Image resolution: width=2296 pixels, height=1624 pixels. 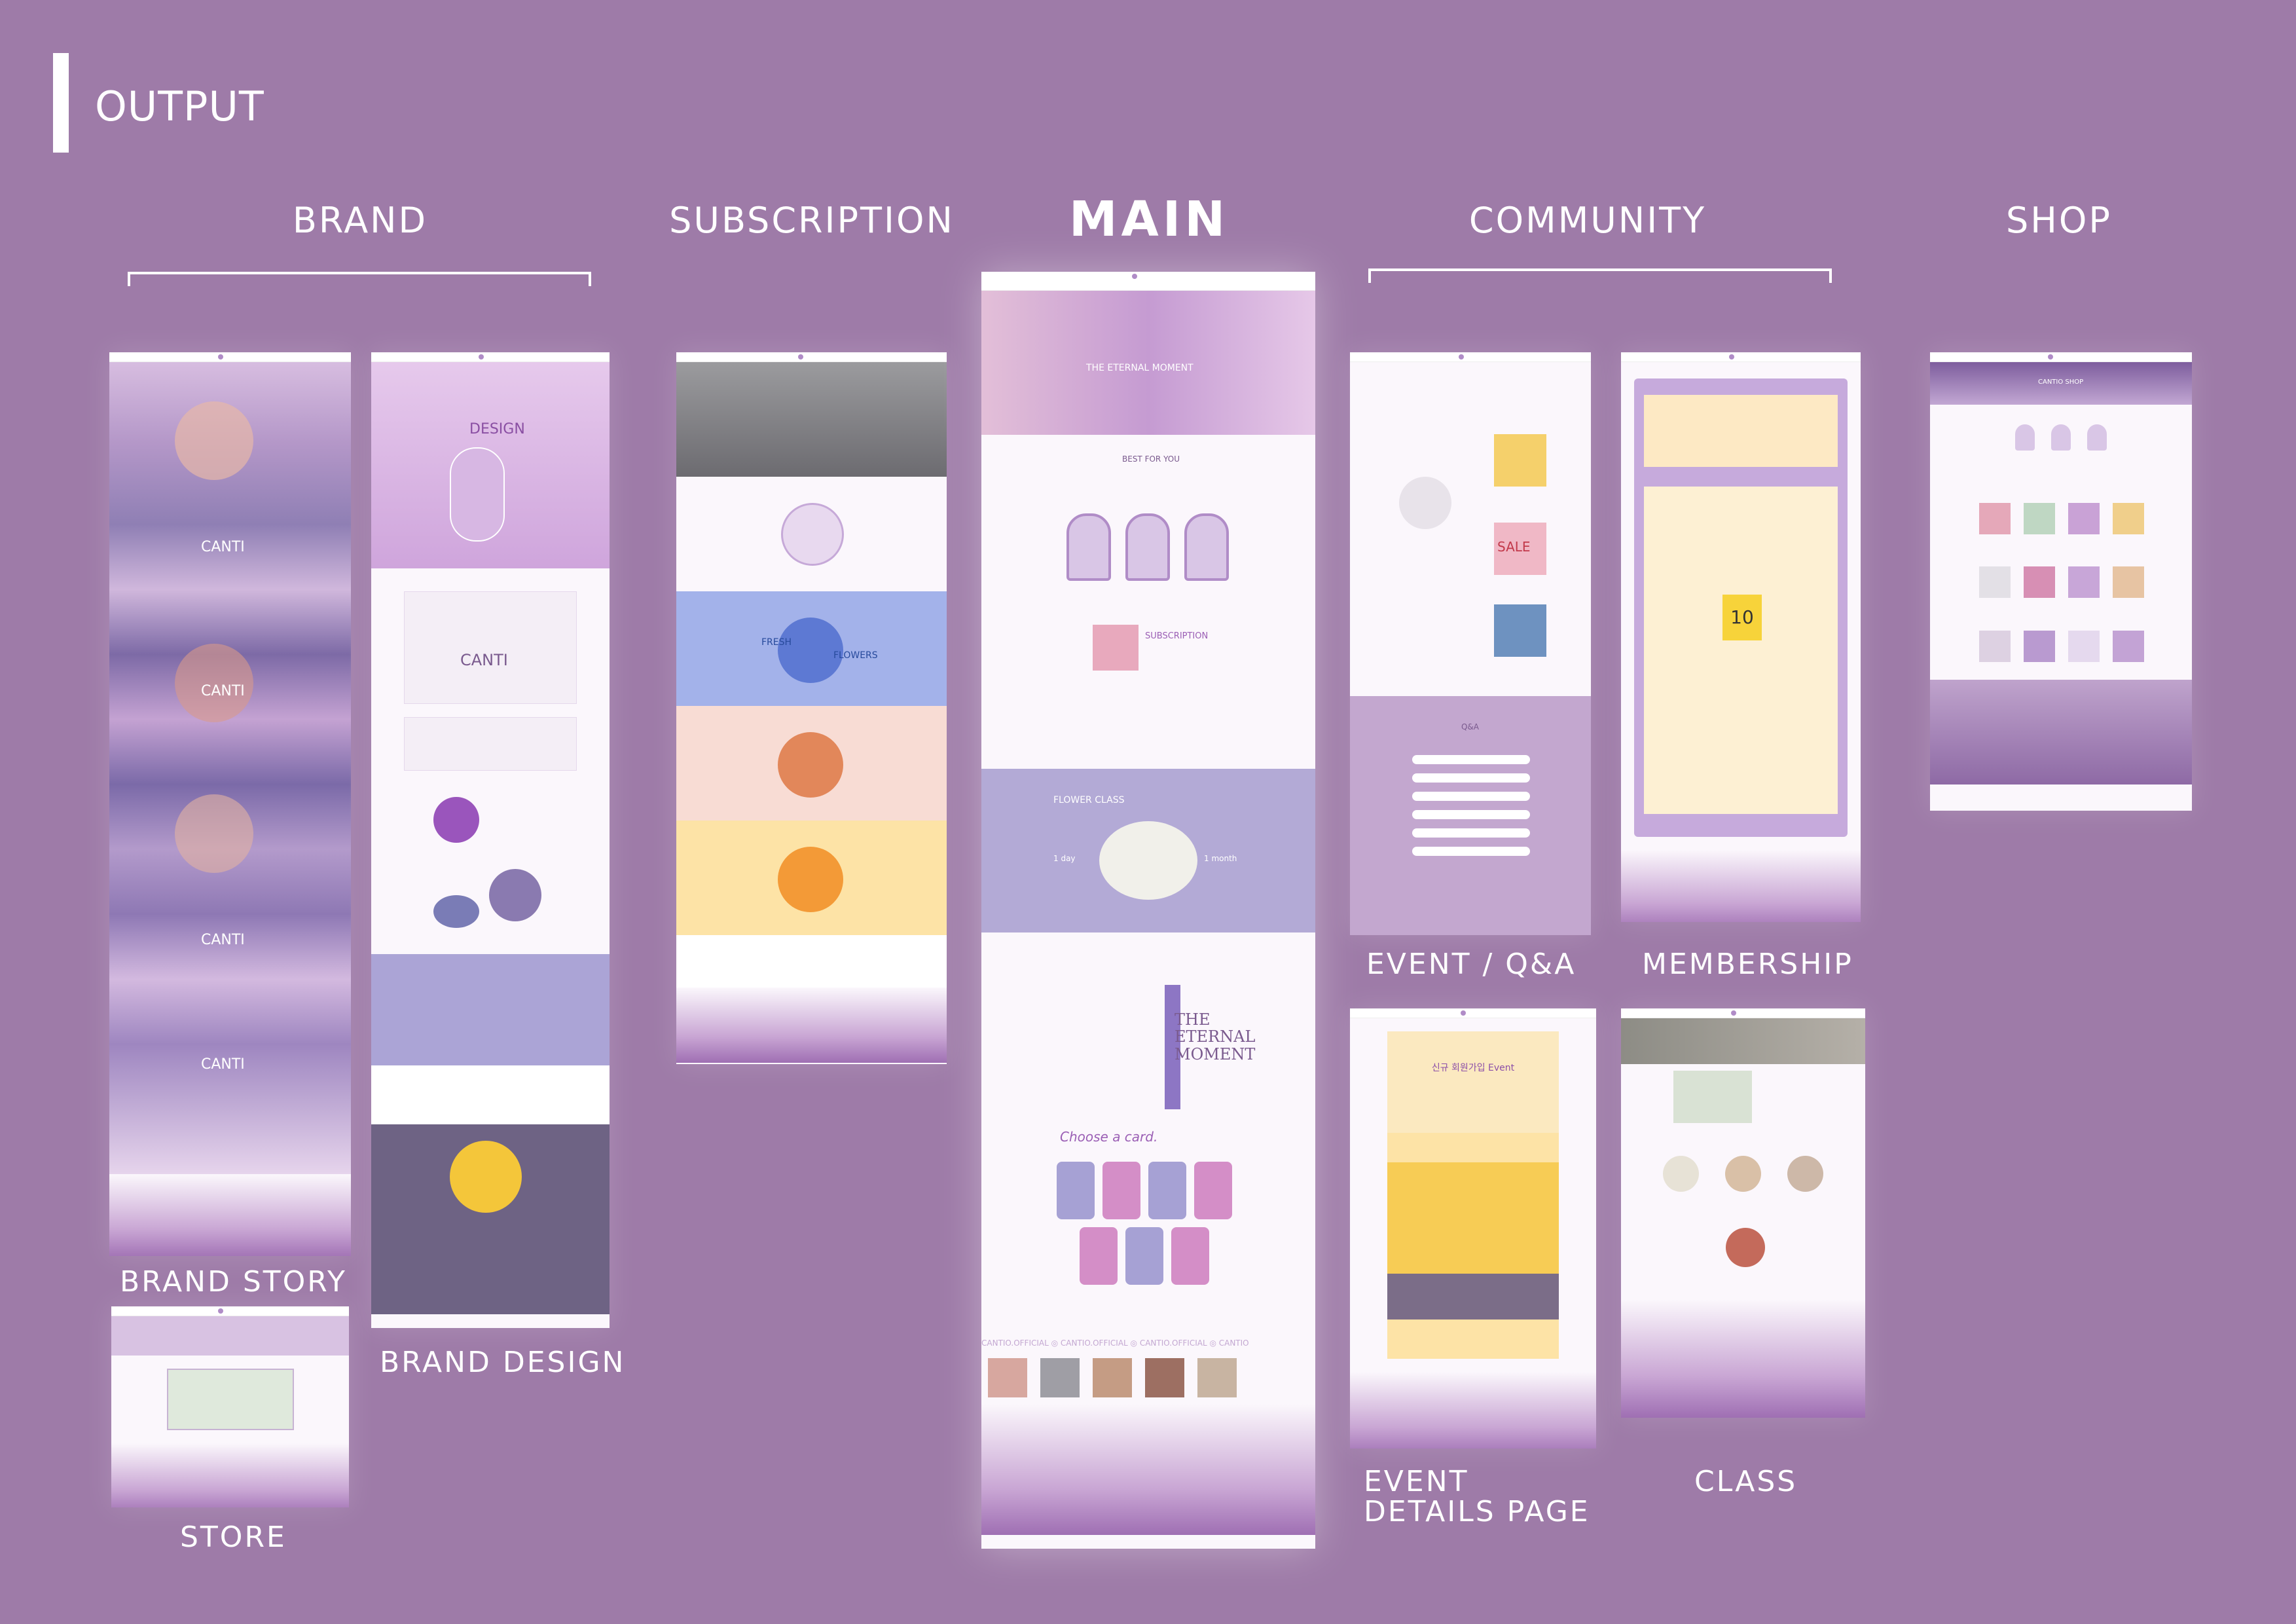 I want to click on brand-color-section, so click(x=490, y=869).